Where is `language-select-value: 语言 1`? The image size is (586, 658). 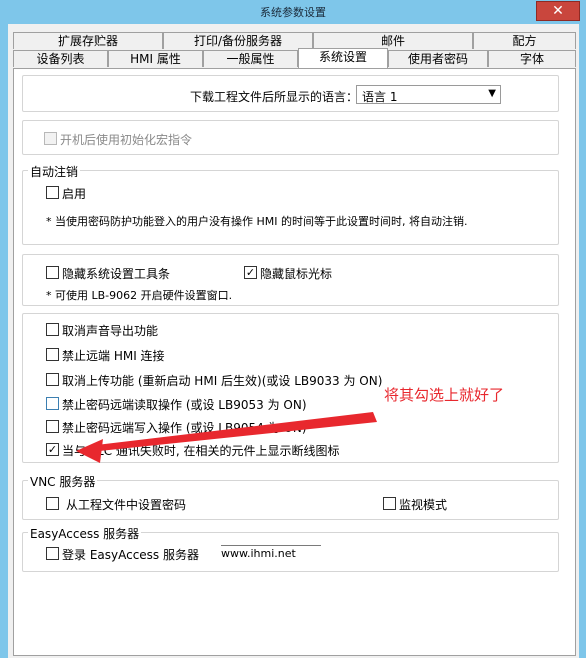 language-select-value: 语言 1 is located at coordinates (380, 97).